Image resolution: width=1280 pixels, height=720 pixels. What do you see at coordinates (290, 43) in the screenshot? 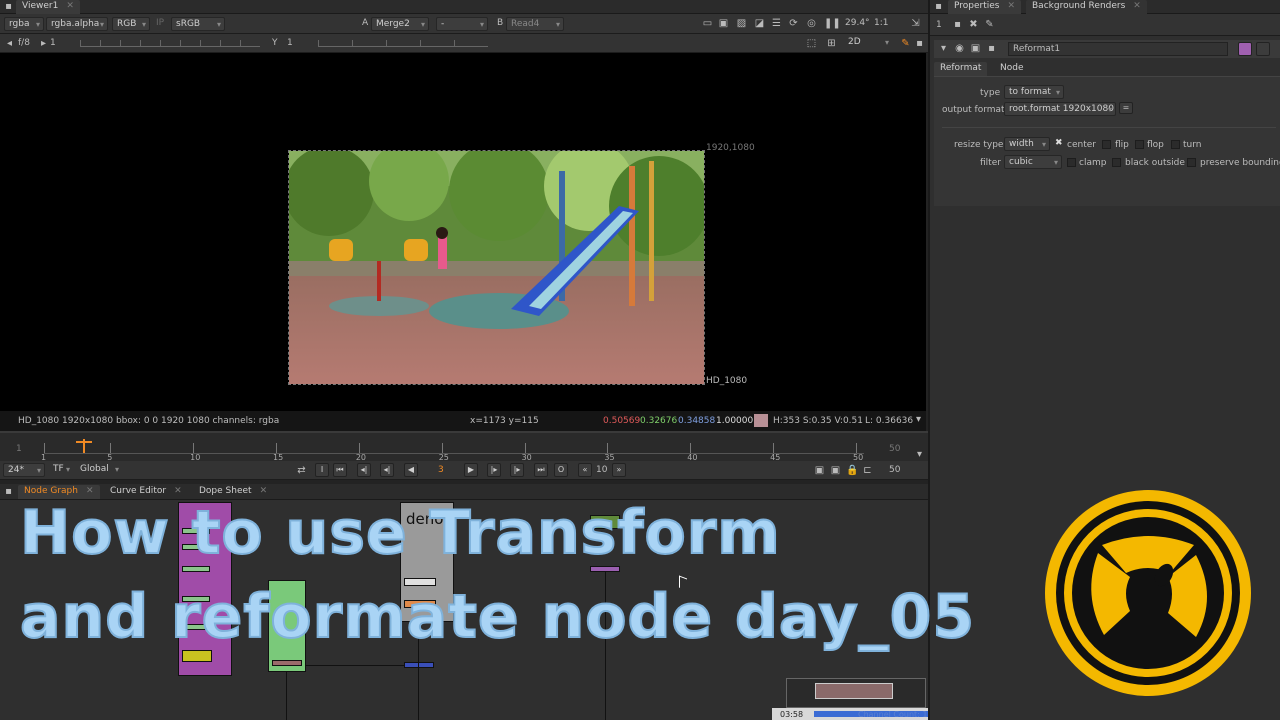
I see `gamma-value: 1` at bounding box center [290, 43].